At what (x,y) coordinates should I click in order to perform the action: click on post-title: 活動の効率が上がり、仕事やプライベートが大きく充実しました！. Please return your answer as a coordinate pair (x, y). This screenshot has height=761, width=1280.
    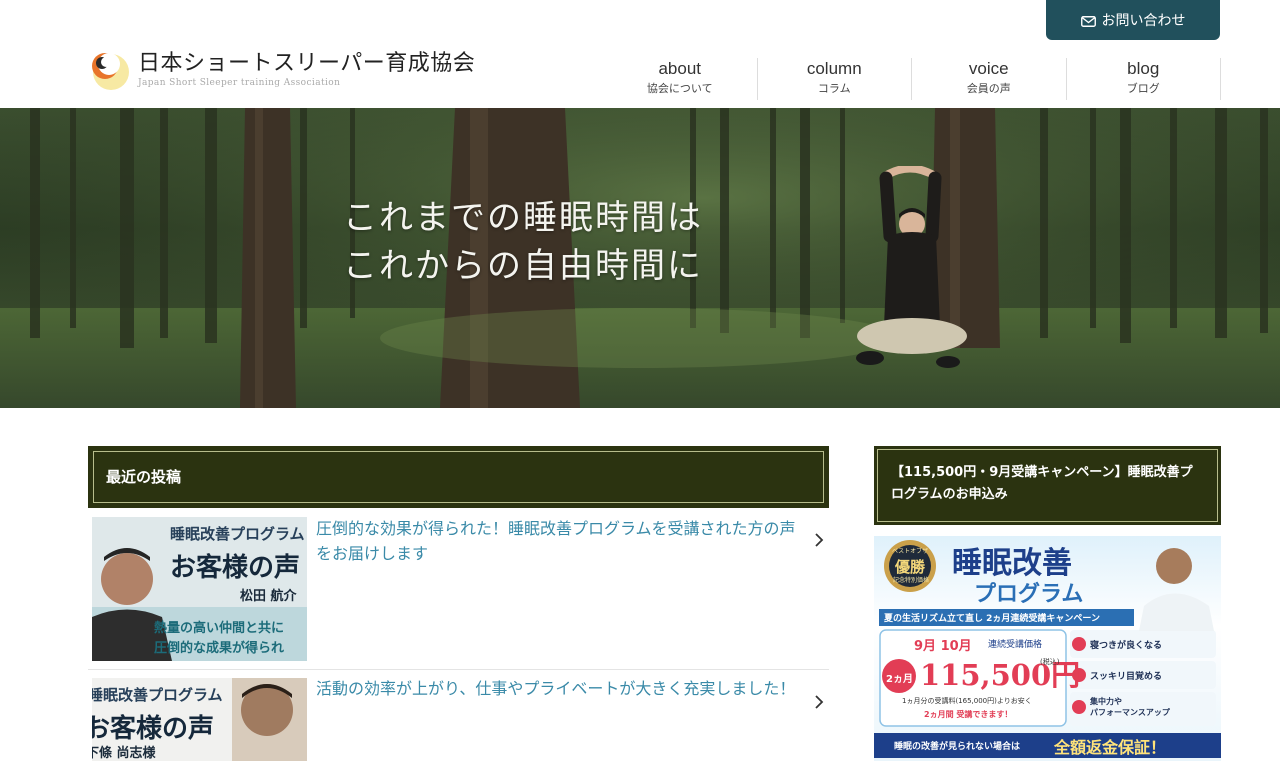
    Looking at the image, I should click on (561, 688).